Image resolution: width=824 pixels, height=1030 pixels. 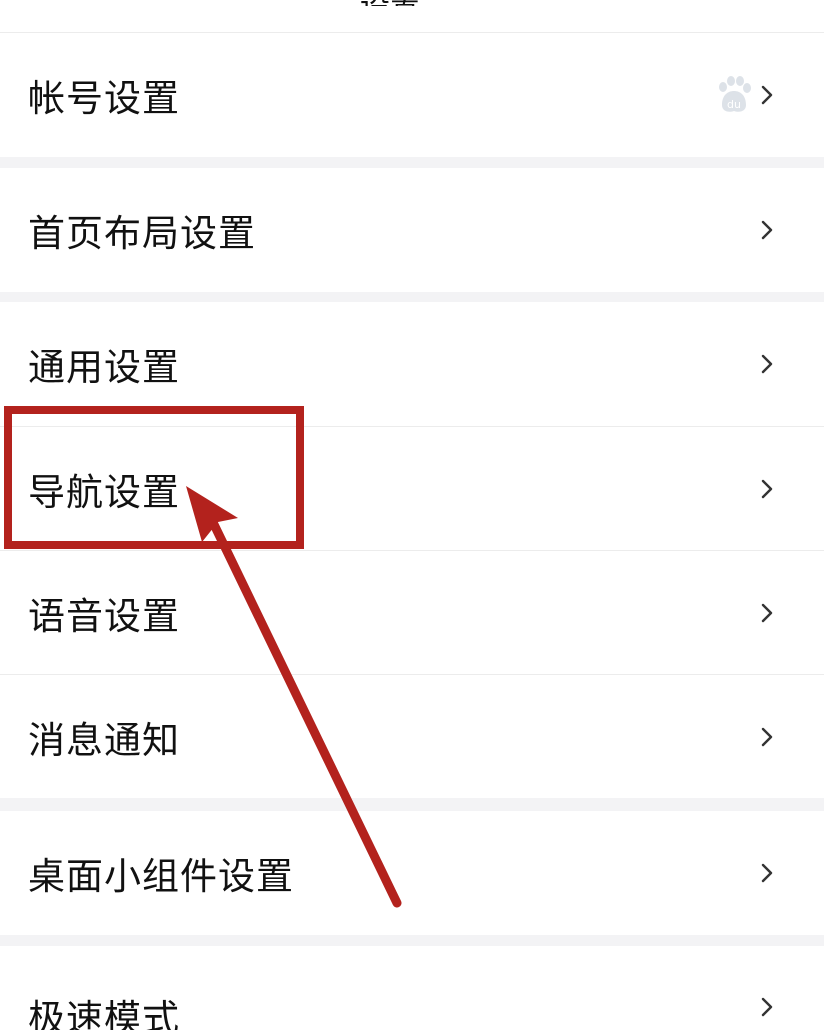 I want to click on settings-item-label: 首页布局设置, so click(x=142, y=233).